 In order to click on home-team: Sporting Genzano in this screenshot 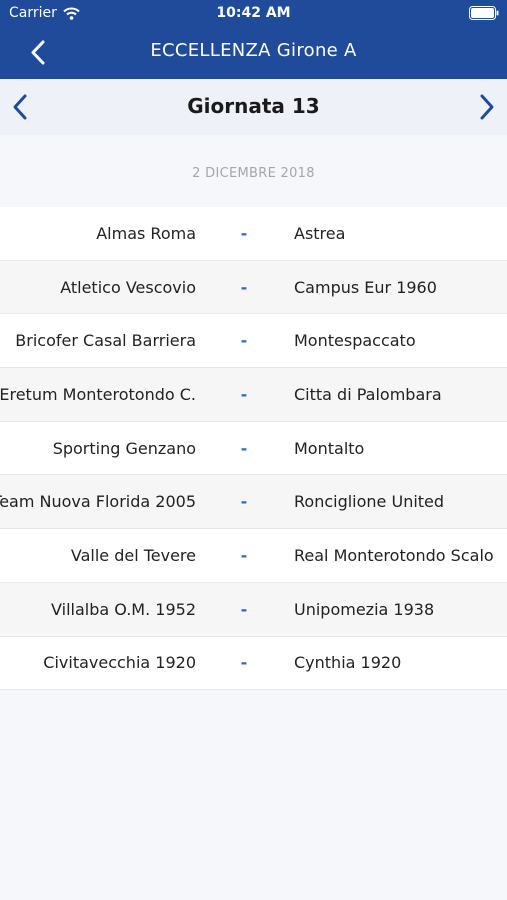, I will do `click(124, 448)`.